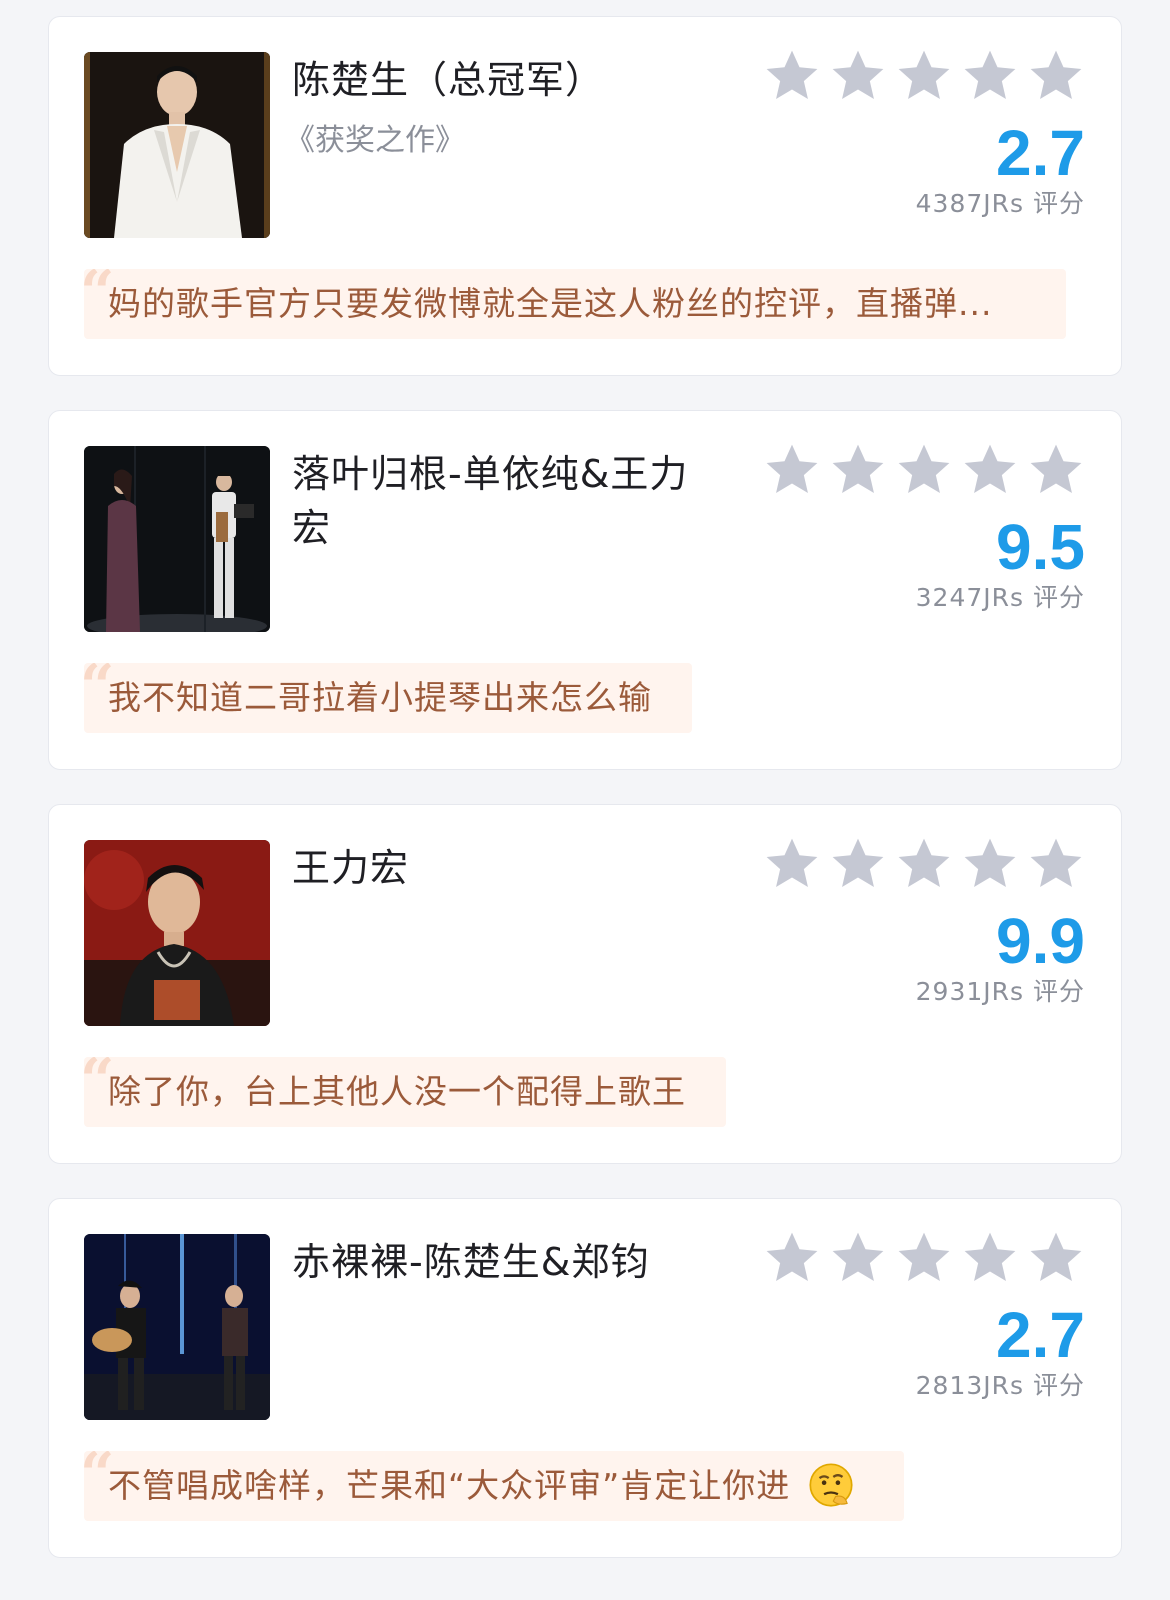 This screenshot has width=1170, height=1600. I want to click on song-title: 王力宏, so click(351, 868).